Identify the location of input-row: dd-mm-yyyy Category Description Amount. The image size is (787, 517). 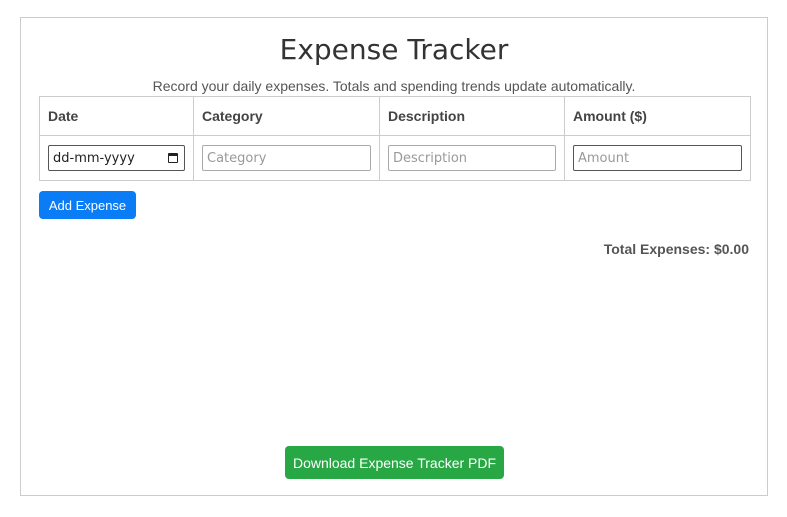
(395, 158).